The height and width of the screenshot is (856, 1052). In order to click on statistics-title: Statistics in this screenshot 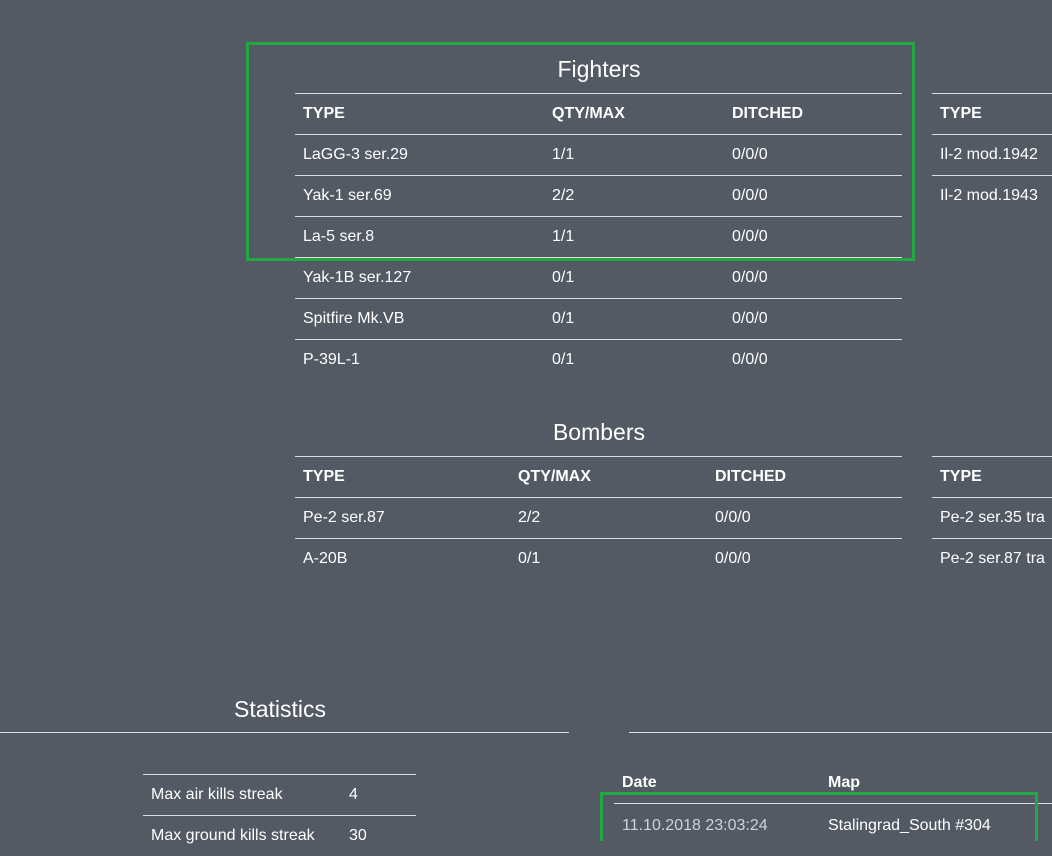, I will do `click(280, 709)`.